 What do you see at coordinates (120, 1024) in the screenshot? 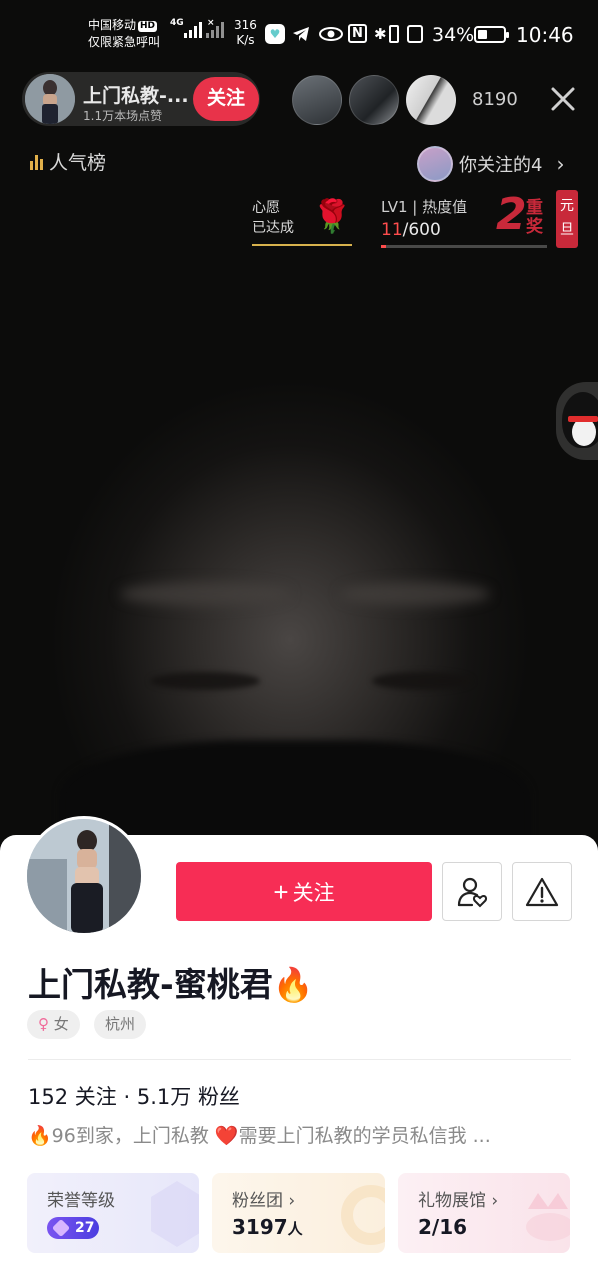
I see `city-tag: 杭州` at bounding box center [120, 1024].